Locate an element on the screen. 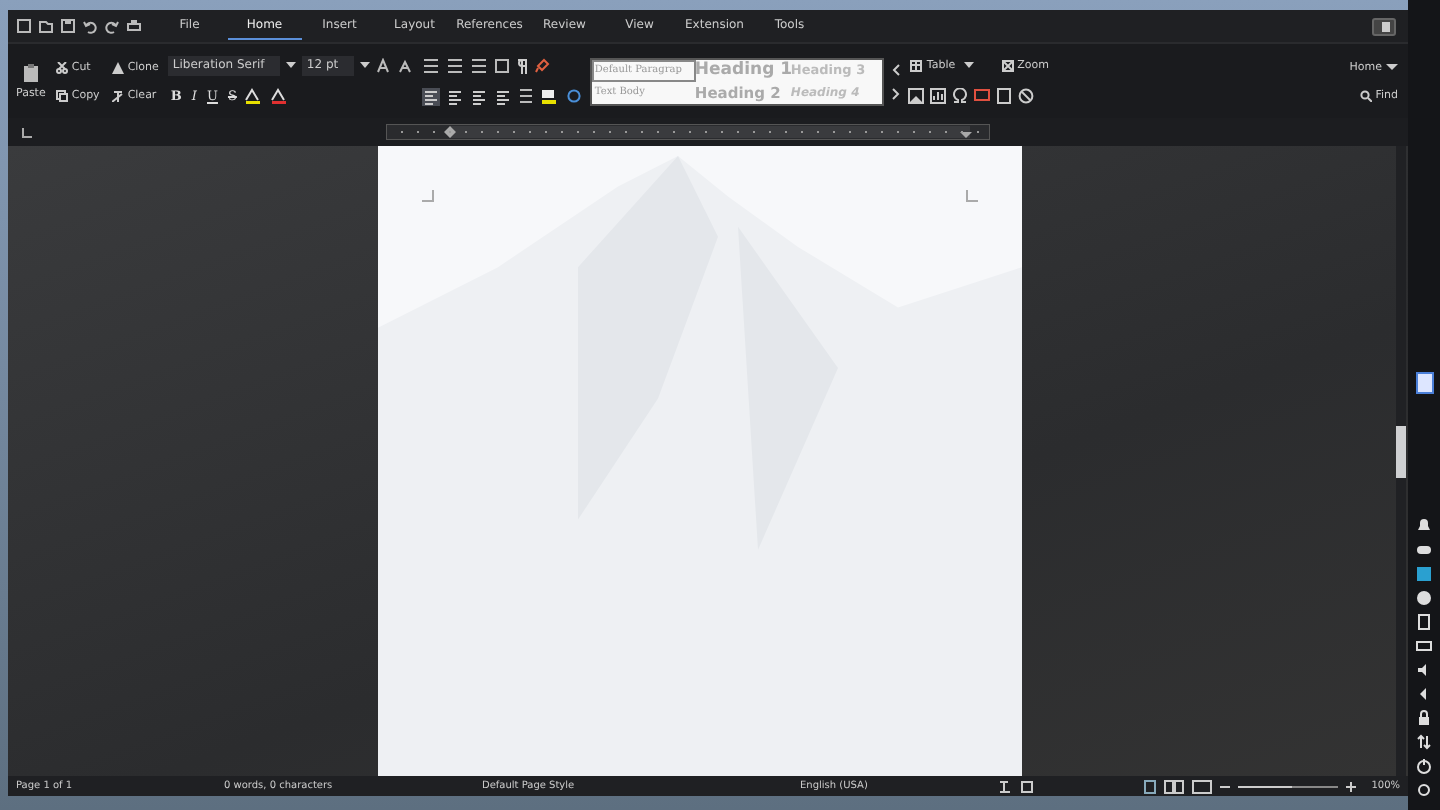 This screenshot has height=810, width=1440. highlight-icon is located at coordinates (550, 96).